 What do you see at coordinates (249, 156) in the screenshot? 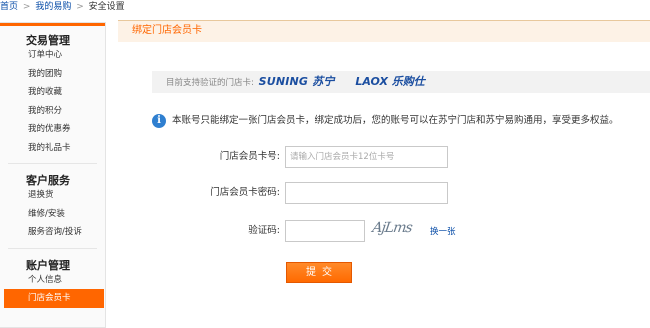
I see `card-number-label: 门店会员卡号:` at bounding box center [249, 156].